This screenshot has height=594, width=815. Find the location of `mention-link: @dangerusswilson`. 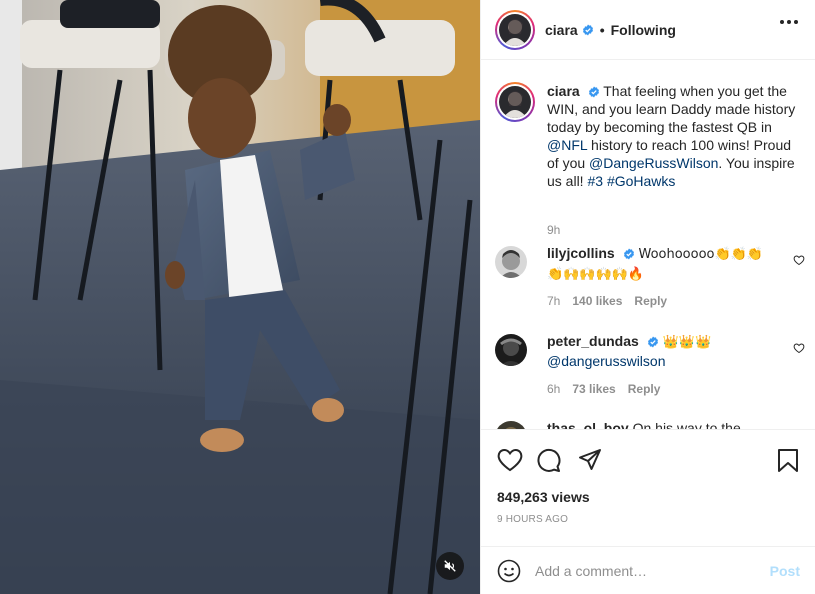

mention-link: @dangerusswilson is located at coordinates (606, 361).